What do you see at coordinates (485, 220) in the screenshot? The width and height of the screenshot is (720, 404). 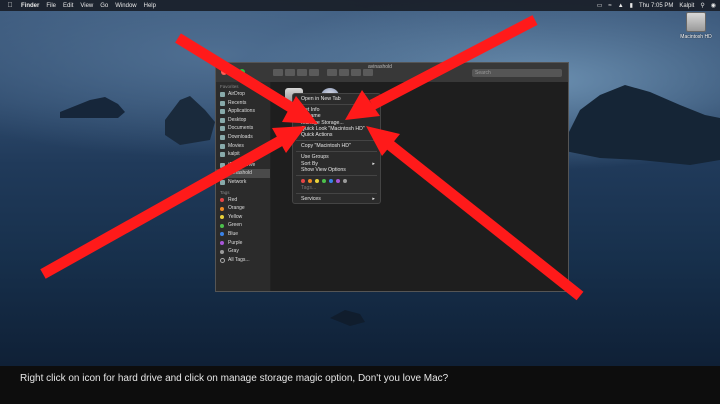 I see `arrow-bottom-right` at bounding box center [485, 220].